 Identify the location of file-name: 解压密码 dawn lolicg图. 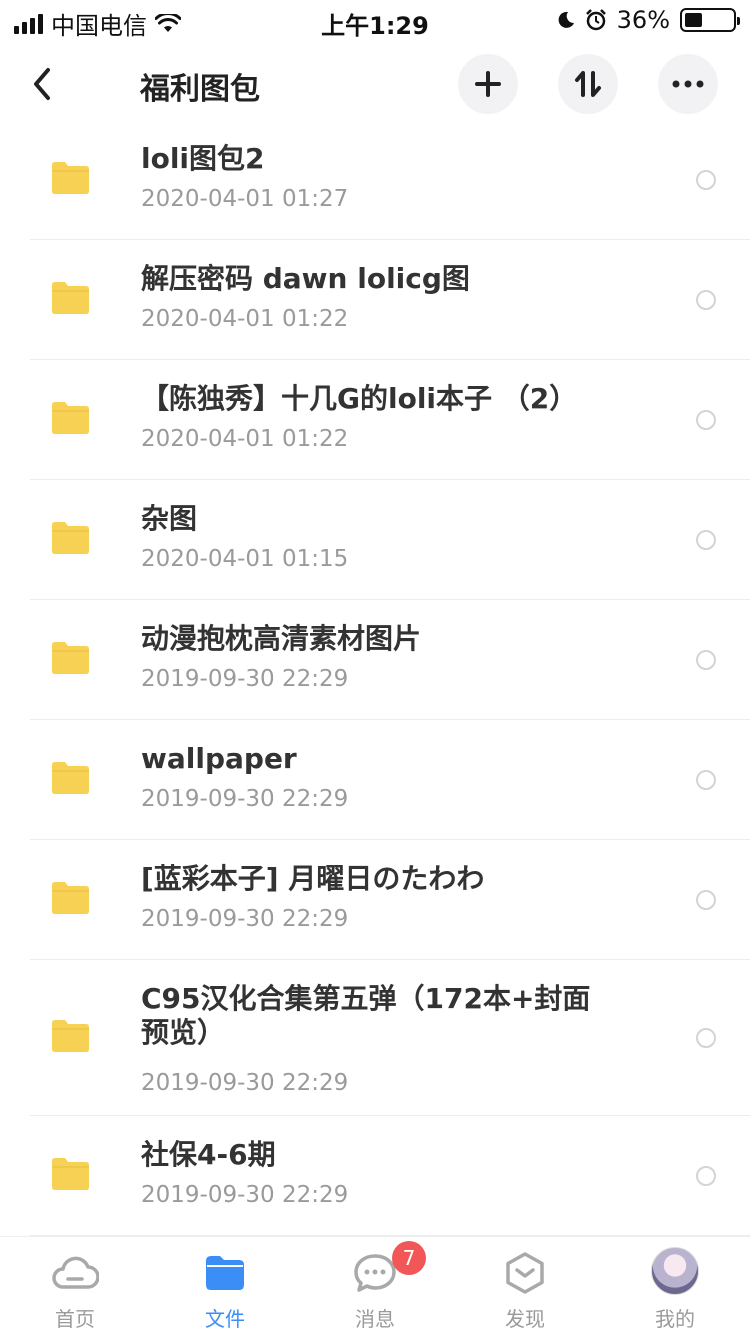
(305, 278).